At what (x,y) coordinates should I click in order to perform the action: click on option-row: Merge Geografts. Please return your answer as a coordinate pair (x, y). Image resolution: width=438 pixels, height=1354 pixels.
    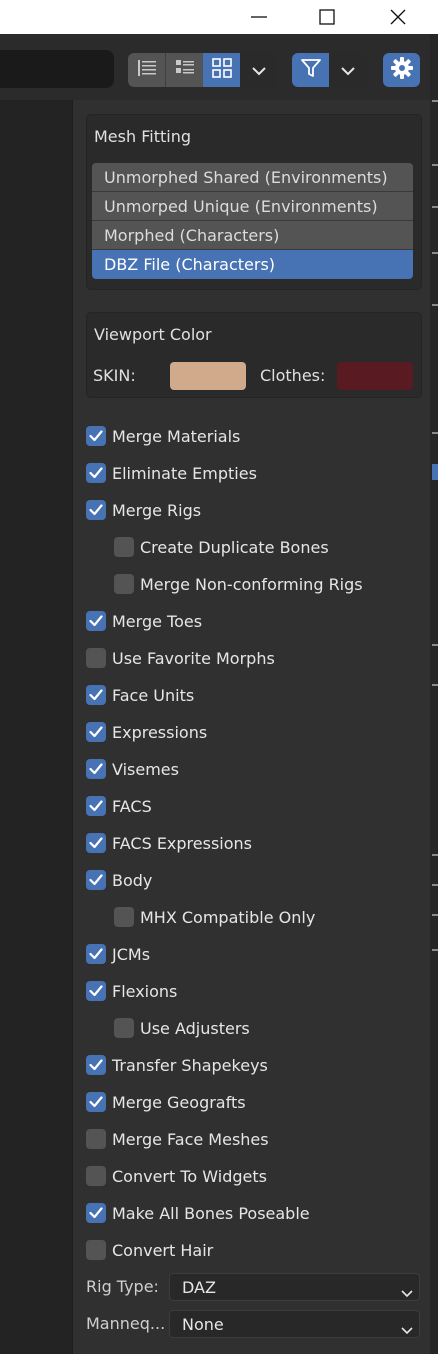
    Looking at the image, I should click on (166, 1102).